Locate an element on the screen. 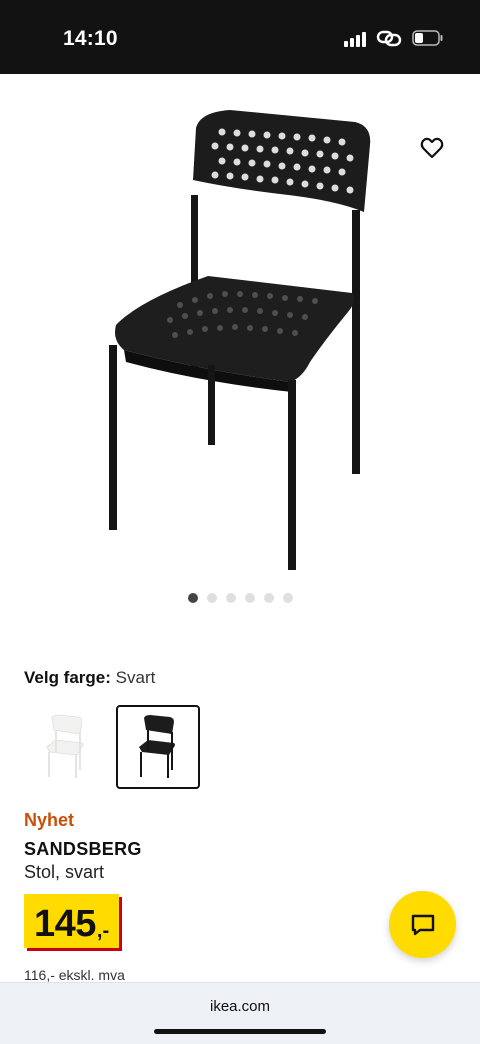 The image size is (480, 1044). battery-icon is located at coordinates (427, 38).